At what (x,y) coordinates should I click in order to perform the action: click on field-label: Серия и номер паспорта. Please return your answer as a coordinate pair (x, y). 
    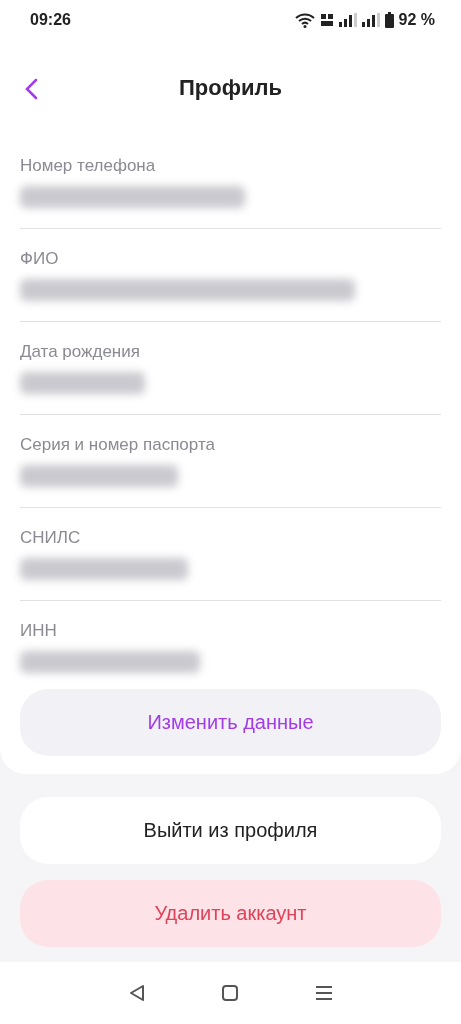
    Looking at the image, I should click on (118, 445).